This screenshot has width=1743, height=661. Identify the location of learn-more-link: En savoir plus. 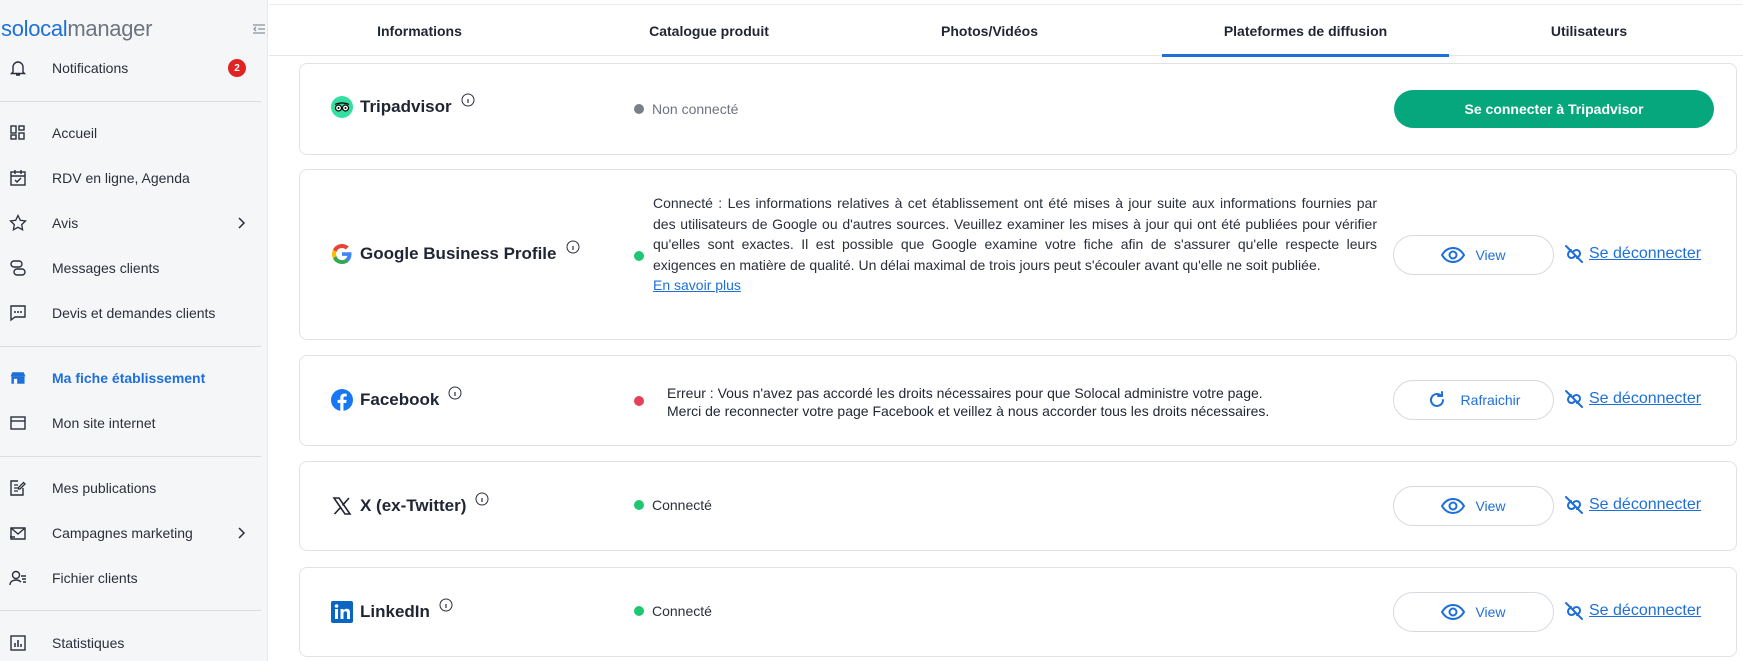
(1015, 285).